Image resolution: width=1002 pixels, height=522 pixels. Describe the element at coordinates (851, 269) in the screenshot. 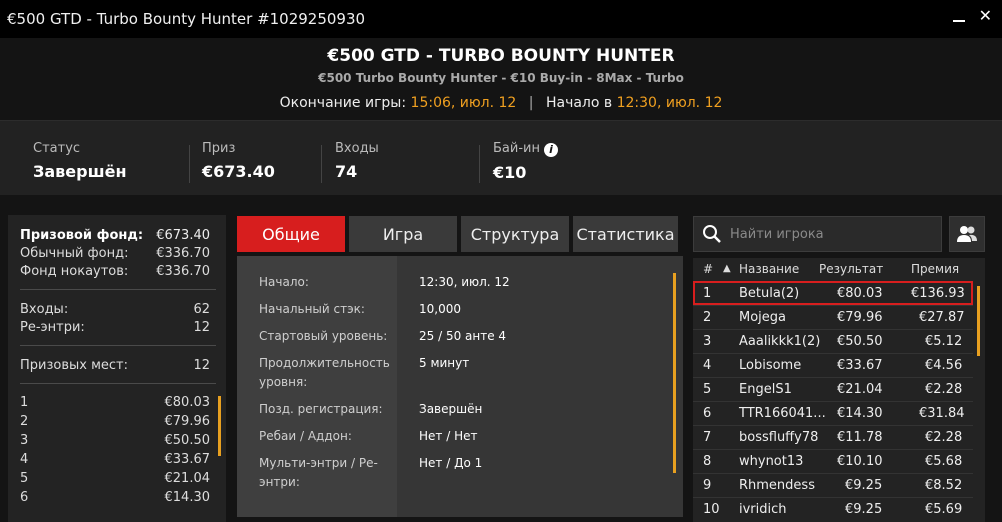

I see `col-result: Результат` at that location.